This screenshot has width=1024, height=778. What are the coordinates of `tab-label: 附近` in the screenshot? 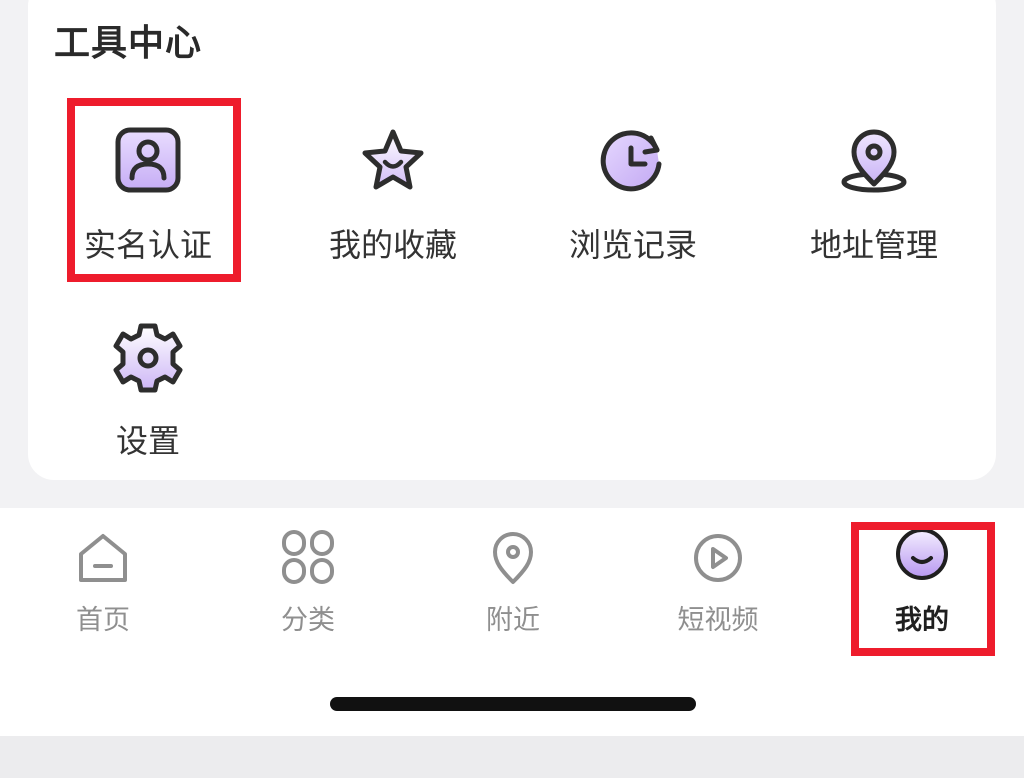 It's located at (513, 620).